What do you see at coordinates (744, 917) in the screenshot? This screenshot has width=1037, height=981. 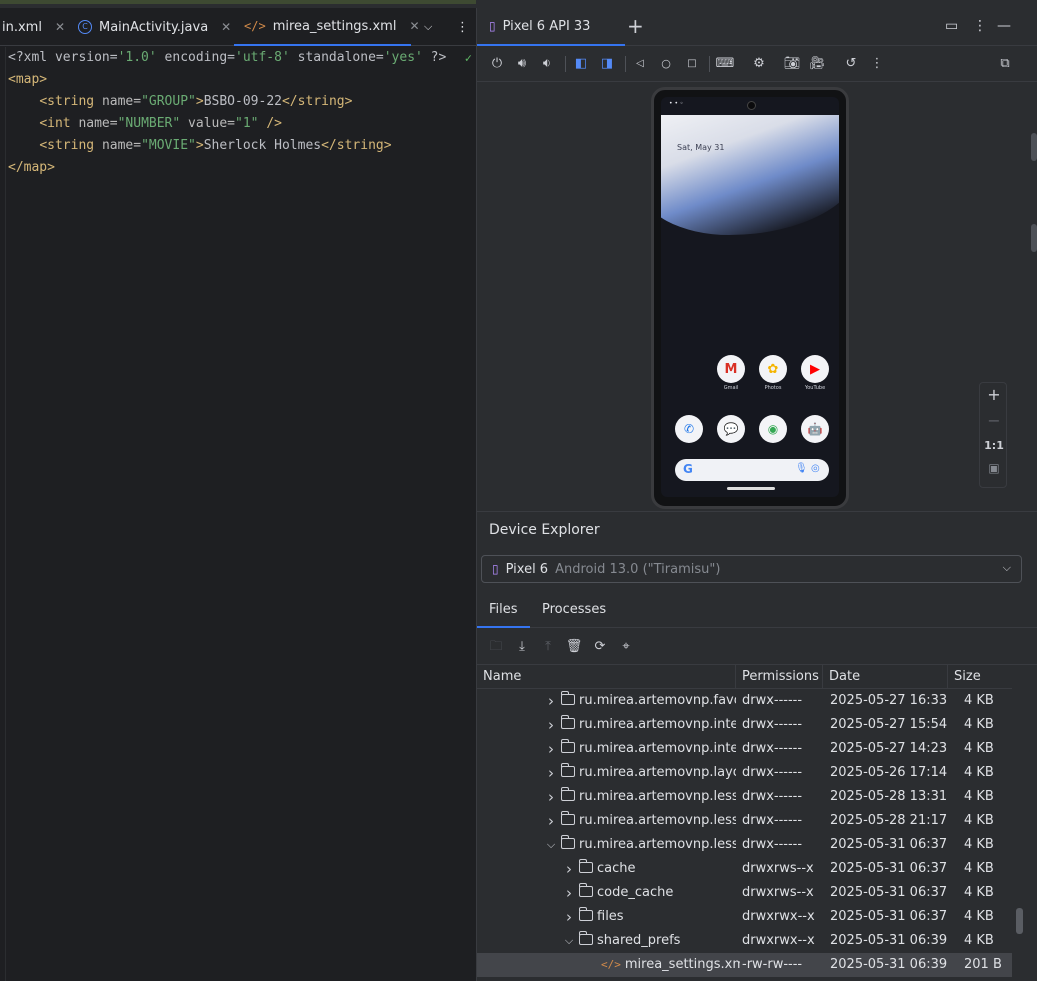 I see `table-row: › files drwxrwx--x 2025-05-31 06:37 4 KB` at bounding box center [744, 917].